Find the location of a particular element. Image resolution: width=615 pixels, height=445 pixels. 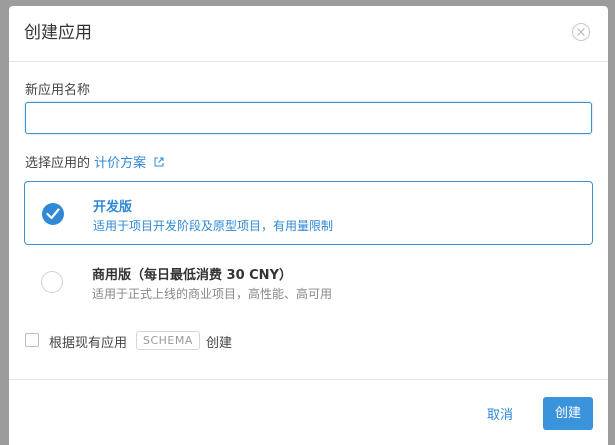

dialog-header: 创建应用 is located at coordinates (308, 34).